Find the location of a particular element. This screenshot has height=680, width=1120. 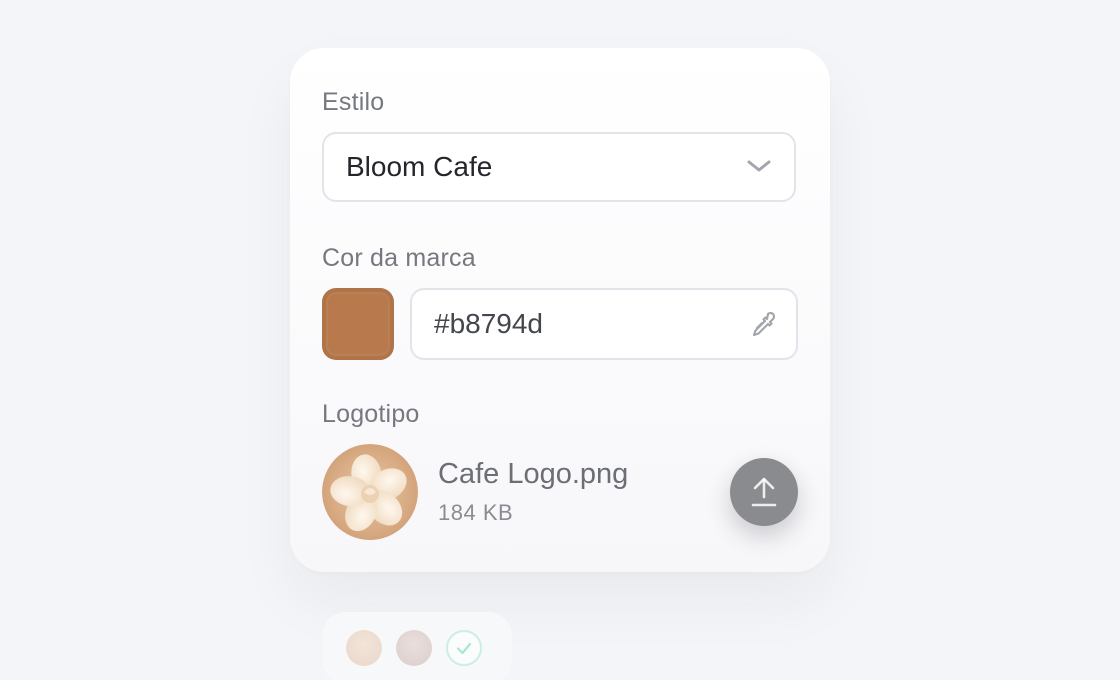

style-select: Bloom Cafe is located at coordinates (559, 167).